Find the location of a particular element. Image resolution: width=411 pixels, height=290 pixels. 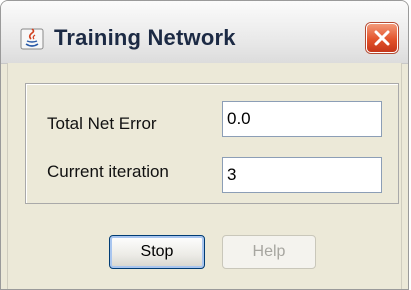

window-title: Training Network is located at coordinates (145, 37).